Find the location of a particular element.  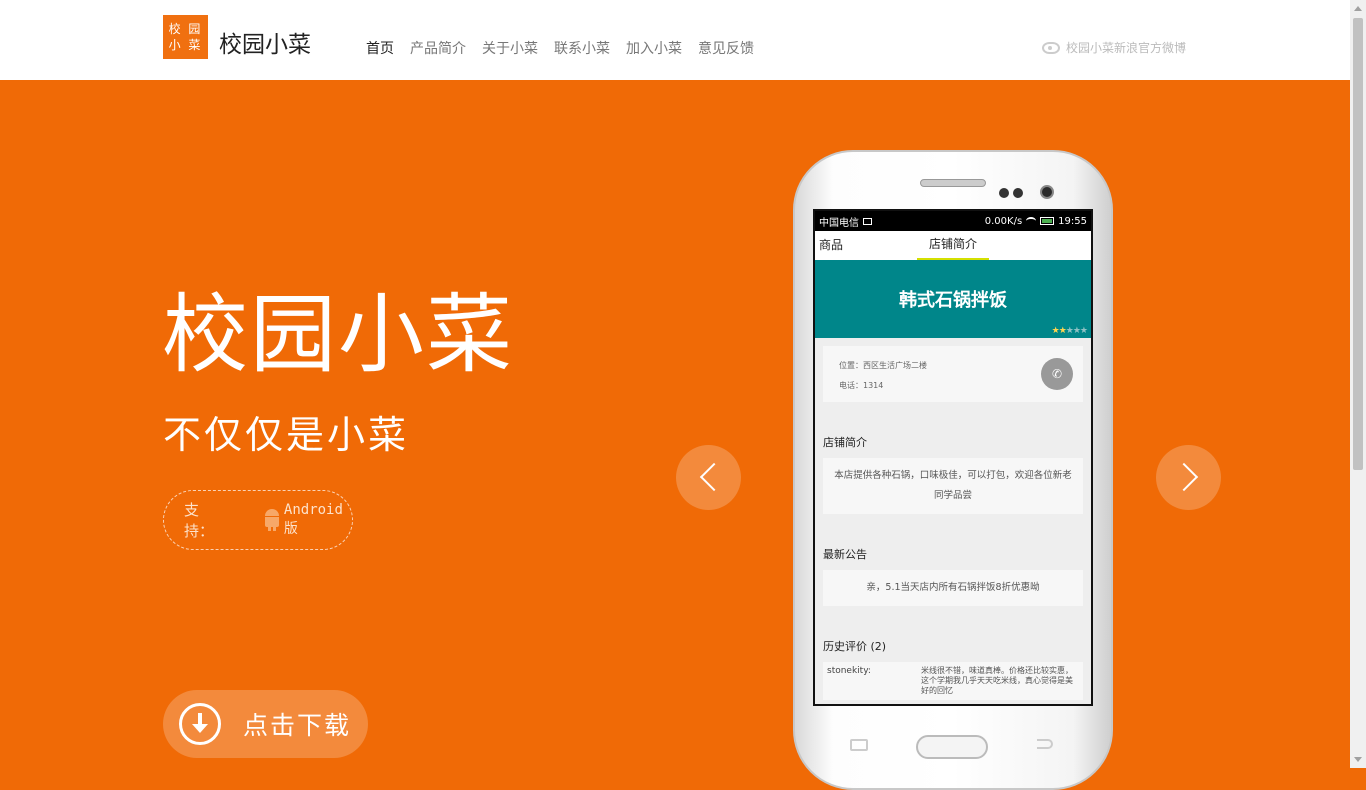

scroll-up-icon is located at coordinates (1358, 8).